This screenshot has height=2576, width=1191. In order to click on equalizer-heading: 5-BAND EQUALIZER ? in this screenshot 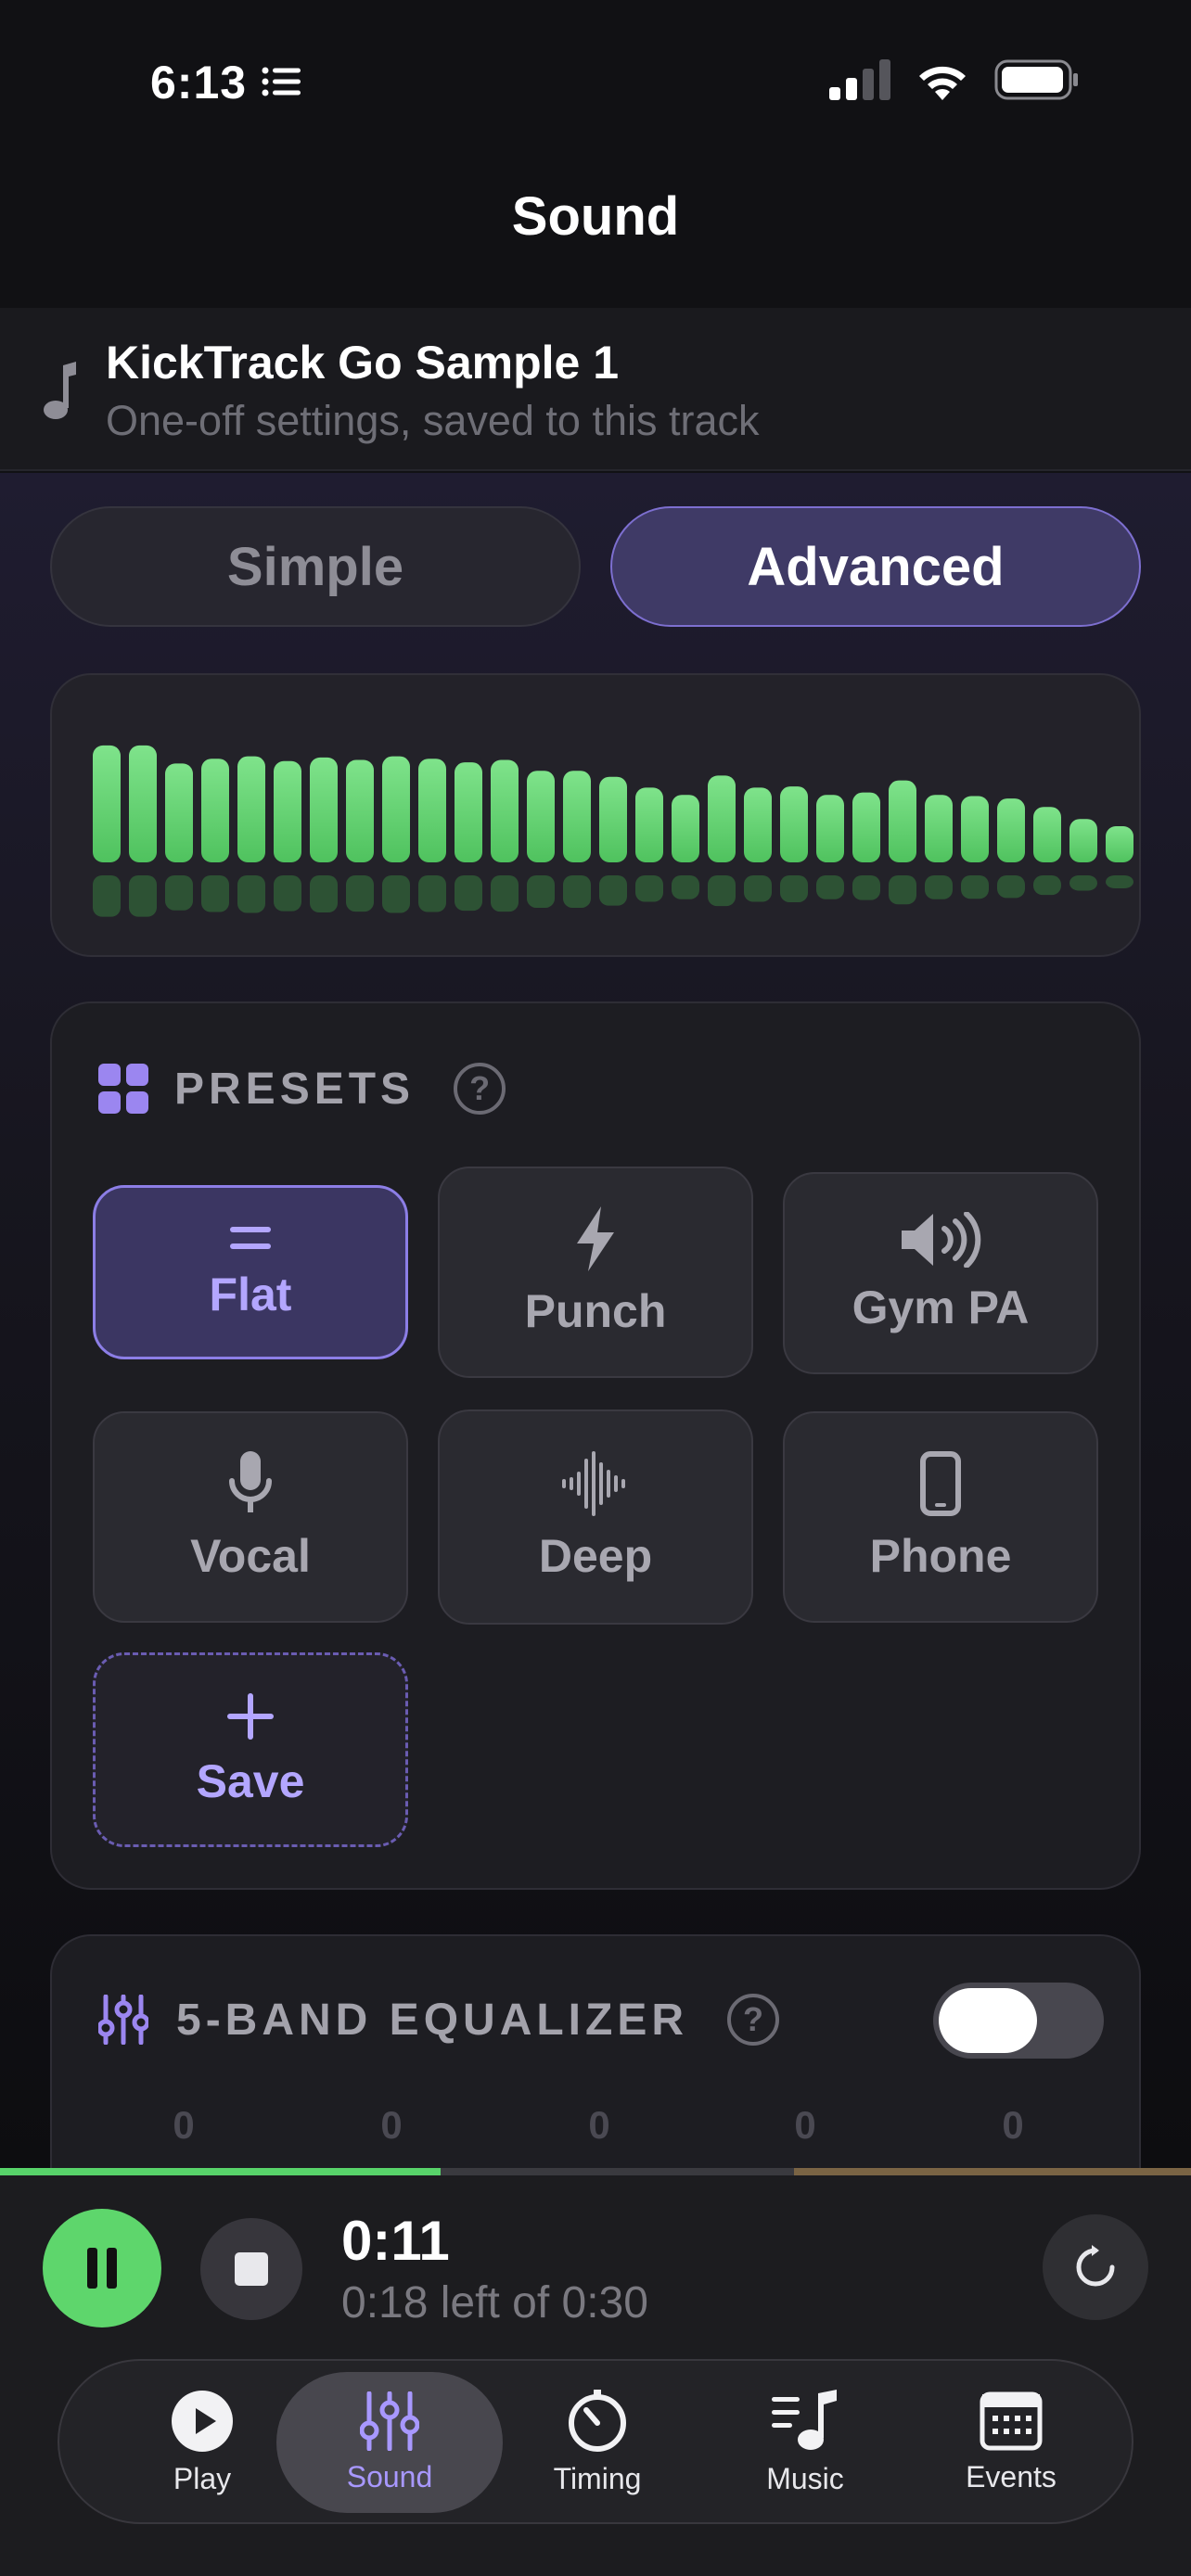, I will do `click(439, 2020)`.